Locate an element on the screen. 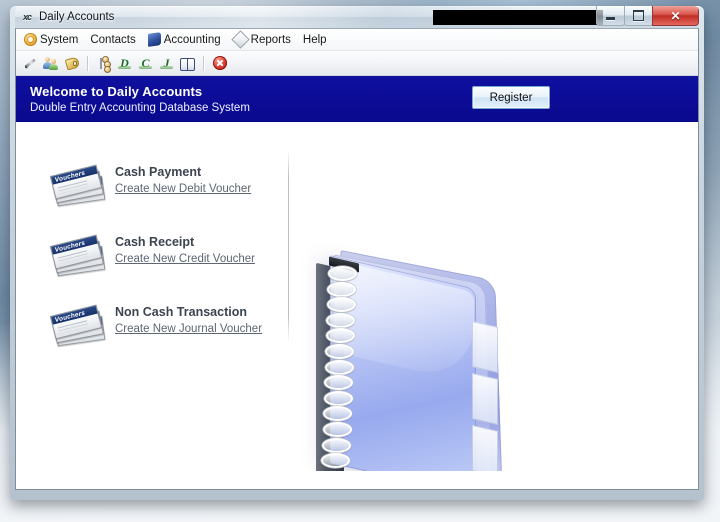  quick-link-action: Create New Credit Voucher is located at coordinates (185, 259).